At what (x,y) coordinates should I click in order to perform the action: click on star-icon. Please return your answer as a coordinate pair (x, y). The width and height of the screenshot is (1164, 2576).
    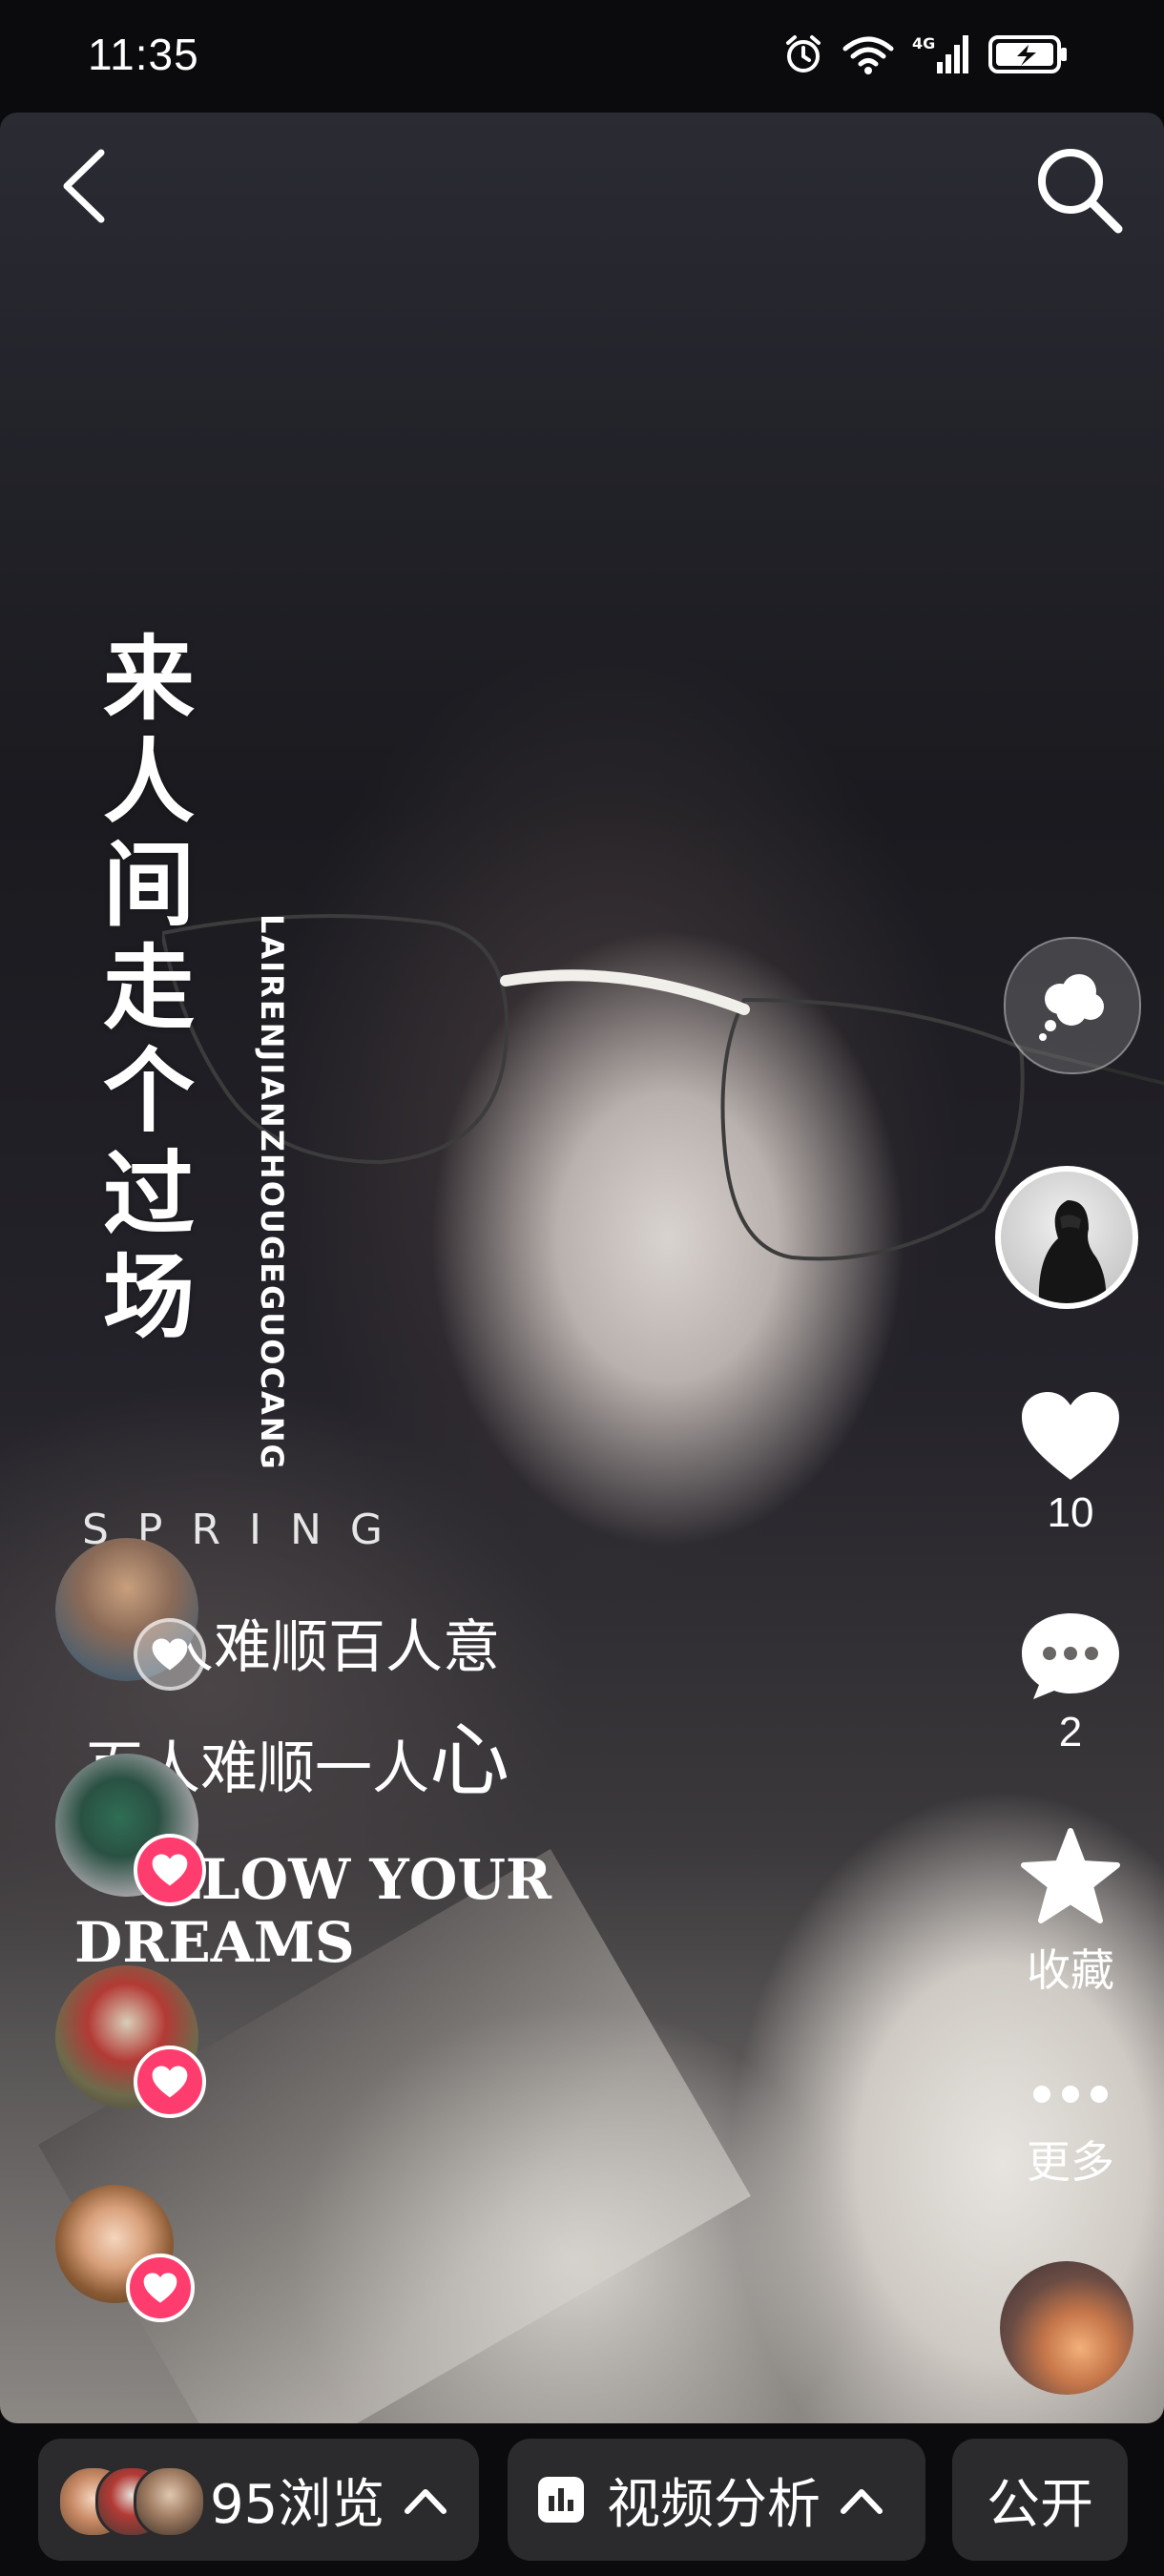
    Looking at the image, I should click on (1070, 1875).